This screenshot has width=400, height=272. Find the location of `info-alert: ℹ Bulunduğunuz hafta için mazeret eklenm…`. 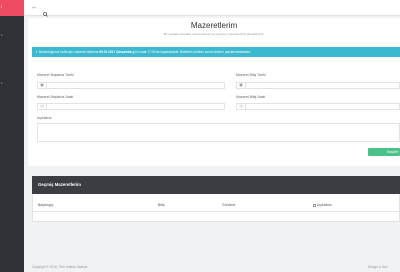

info-alert: ℹ Bulunduğunuz hafta için mazeret eklenm… is located at coordinates (216, 52).